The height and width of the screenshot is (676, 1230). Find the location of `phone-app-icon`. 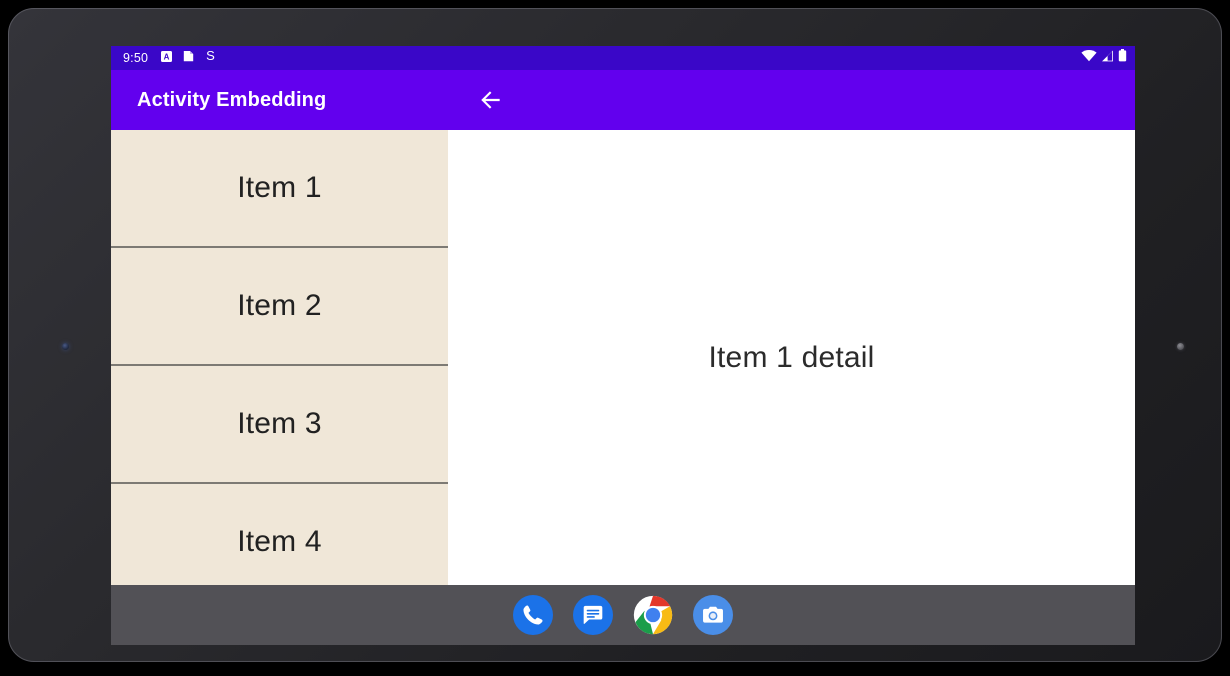

phone-app-icon is located at coordinates (533, 615).